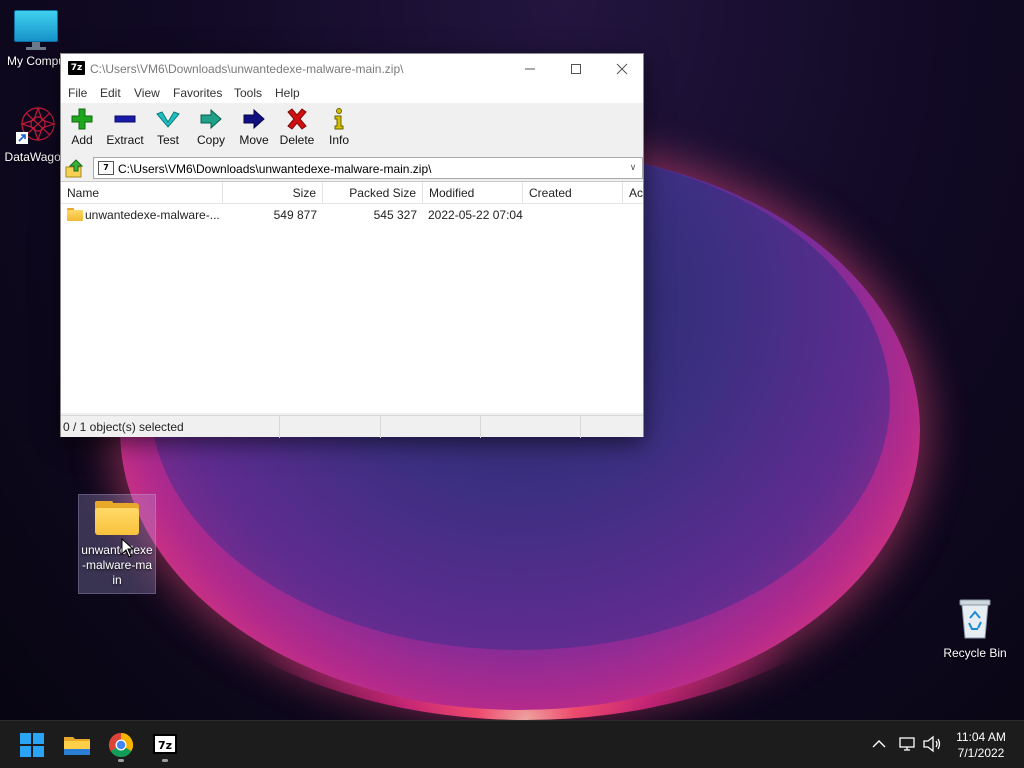 This screenshot has height=768, width=1024. What do you see at coordinates (295, 215) in the screenshot?
I see `row-size: 549 877` at bounding box center [295, 215].